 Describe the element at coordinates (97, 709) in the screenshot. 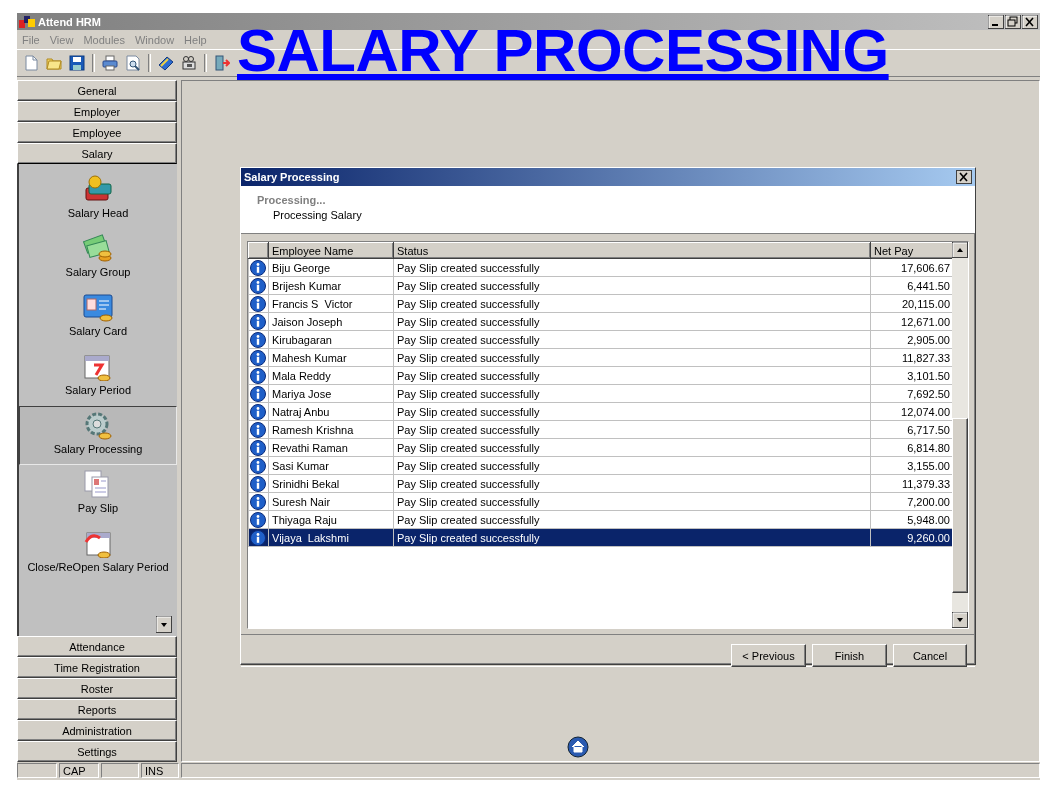

I see `sidebar-section-button: Reports` at that location.